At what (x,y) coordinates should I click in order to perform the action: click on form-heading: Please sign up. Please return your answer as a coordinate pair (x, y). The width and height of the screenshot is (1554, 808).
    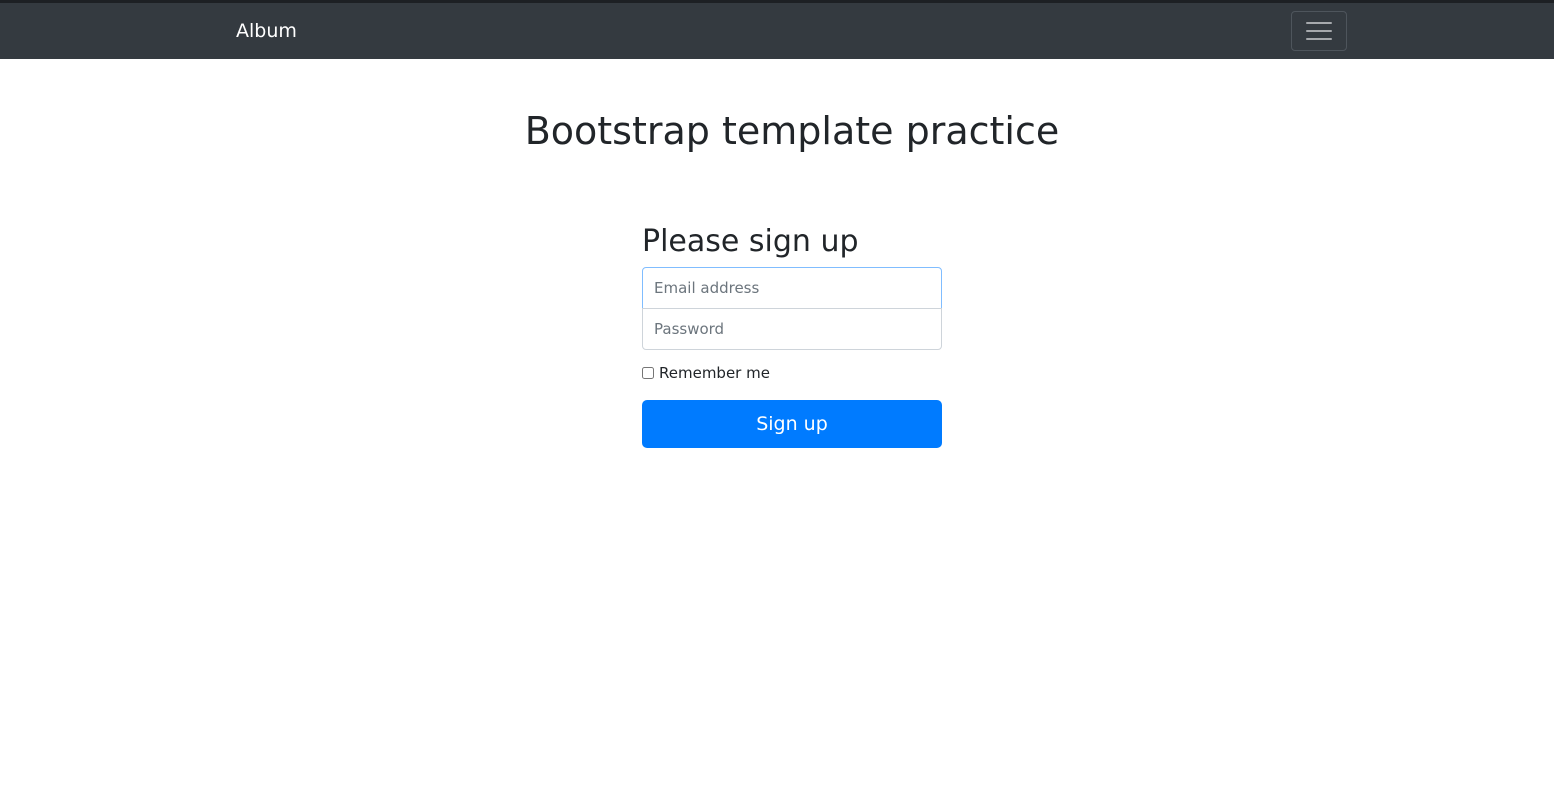
    Looking at the image, I should click on (750, 241).